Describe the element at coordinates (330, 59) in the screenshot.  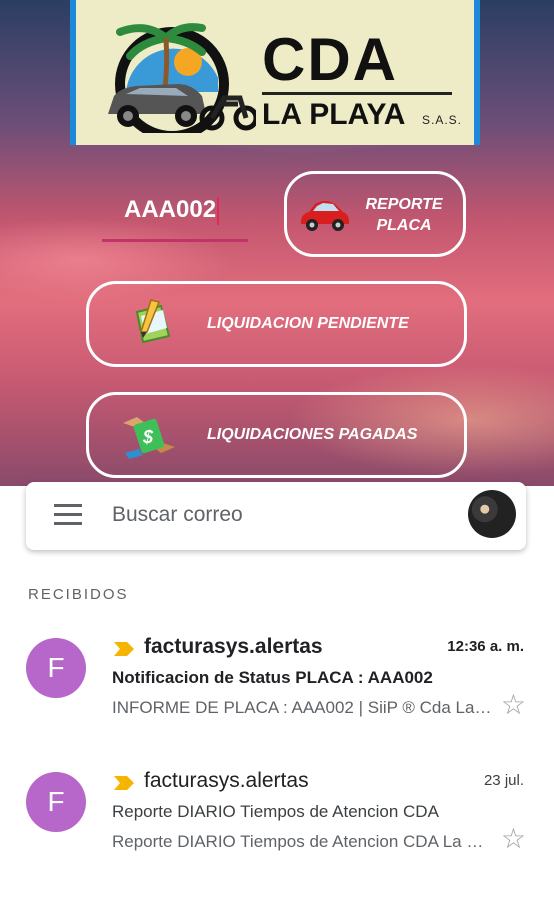
I see `logo-title: CDA` at that location.